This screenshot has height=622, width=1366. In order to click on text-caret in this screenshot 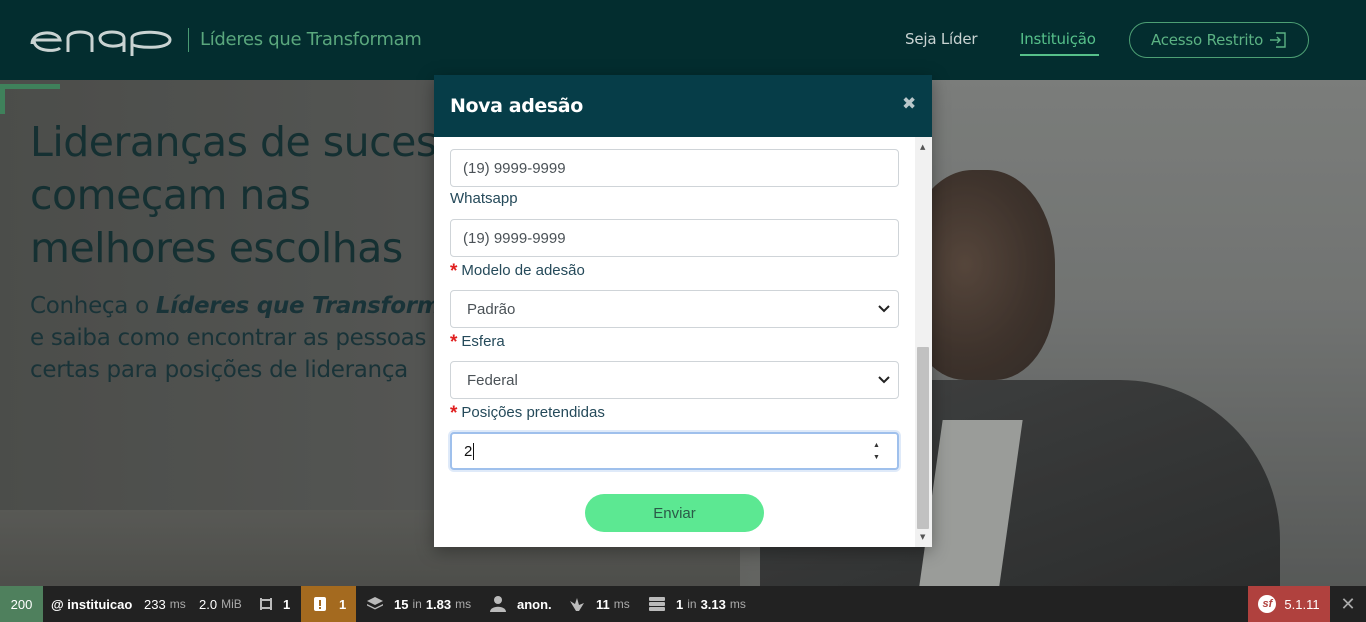, I will do `click(474, 451)`.